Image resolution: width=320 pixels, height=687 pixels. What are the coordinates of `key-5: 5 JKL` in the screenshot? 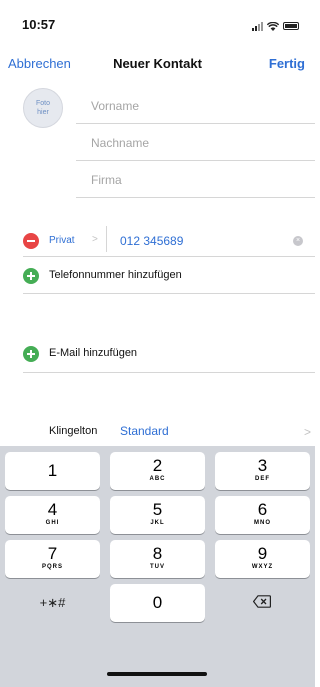 It's located at (157, 515).